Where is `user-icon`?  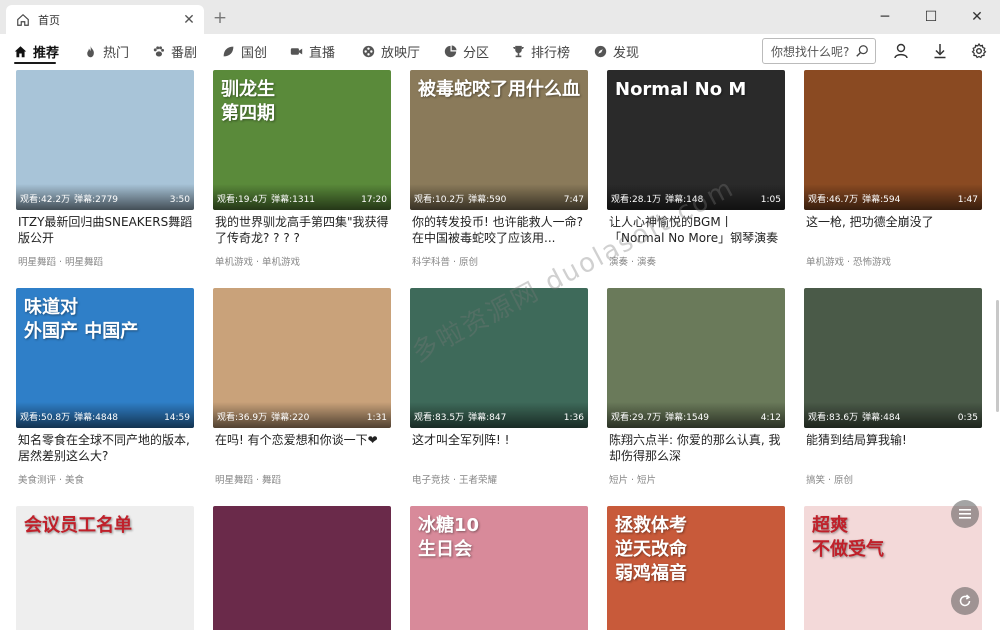
user-icon is located at coordinates (901, 51).